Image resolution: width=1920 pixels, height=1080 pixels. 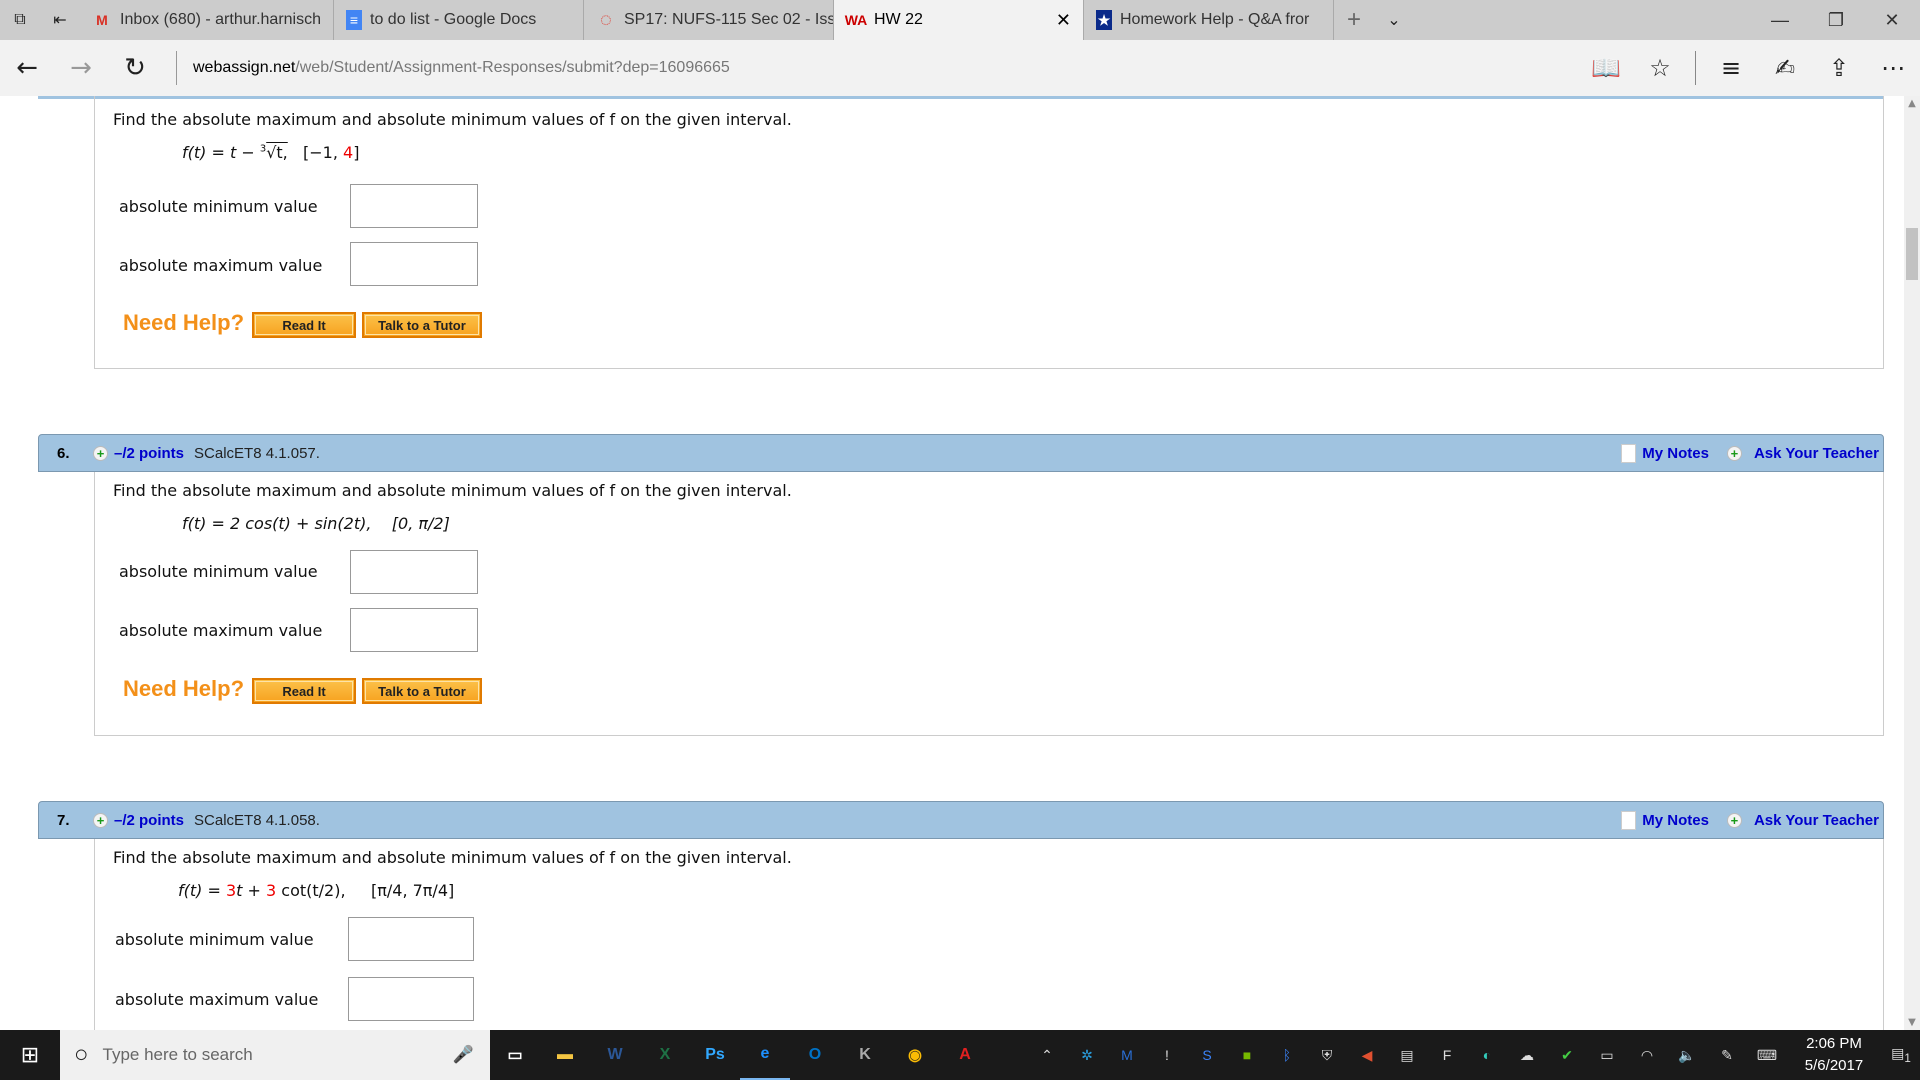 What do you see at coordinates (856, 20) in the screenshot?
I see `webassign-icon: WA` at bounding box center [856, 20].